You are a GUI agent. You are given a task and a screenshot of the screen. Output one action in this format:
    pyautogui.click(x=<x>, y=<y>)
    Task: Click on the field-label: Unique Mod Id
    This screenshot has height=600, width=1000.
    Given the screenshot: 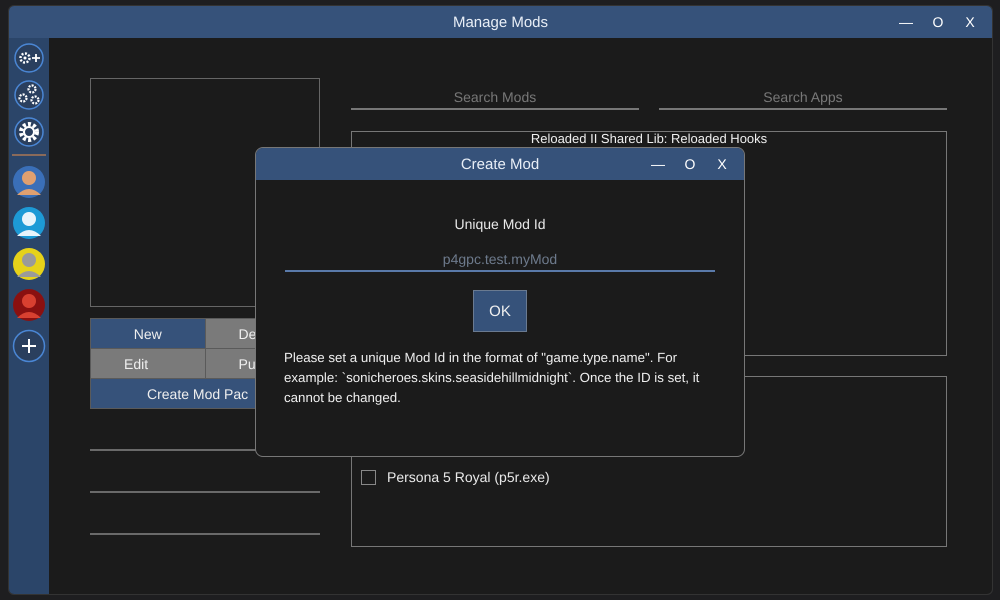 What is the action you would take?
    pyautogui.click(x=500, y=224)
    